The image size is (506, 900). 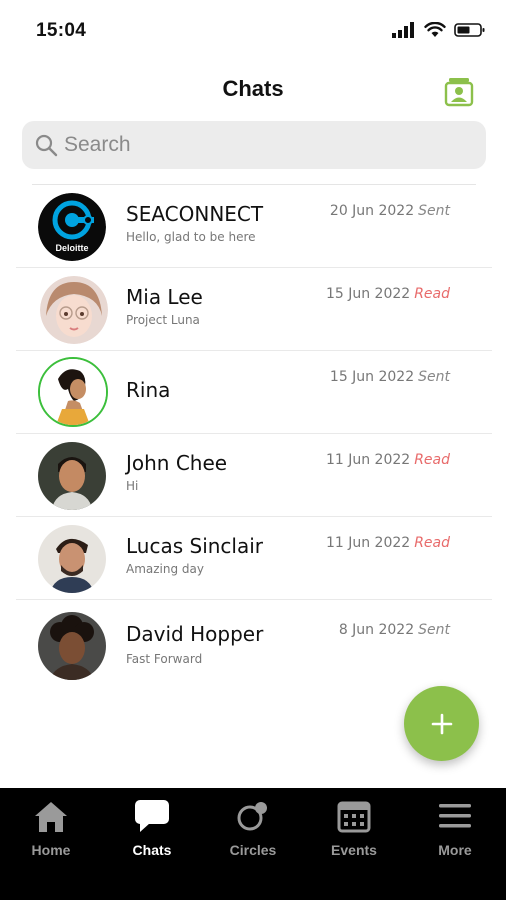 What do you see at coordinates (253, 850) in the screenshot?
I see `tab-label: Circles` at bounding box center [253, 850].